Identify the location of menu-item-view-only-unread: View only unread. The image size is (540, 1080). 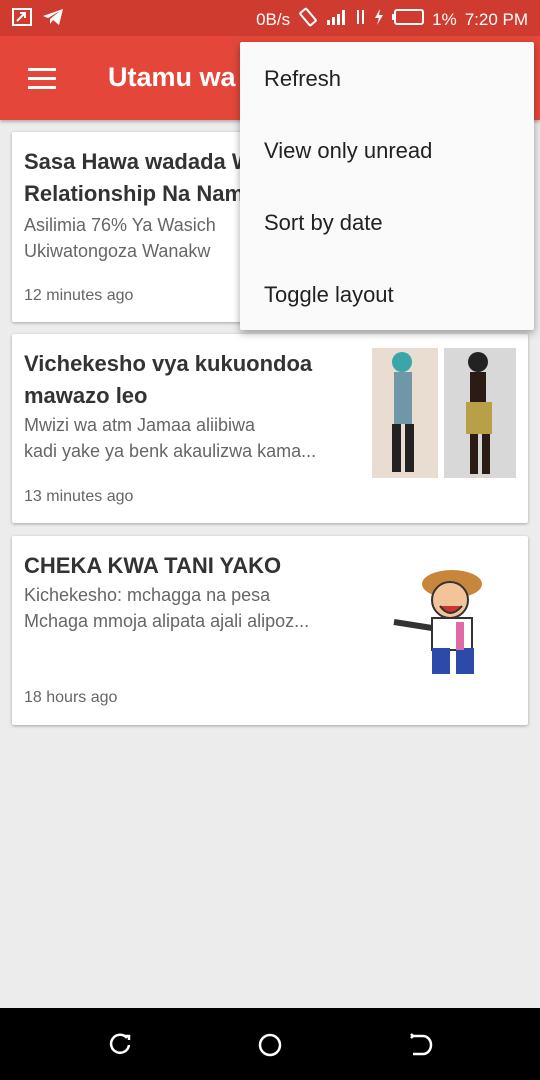
(348, 151).